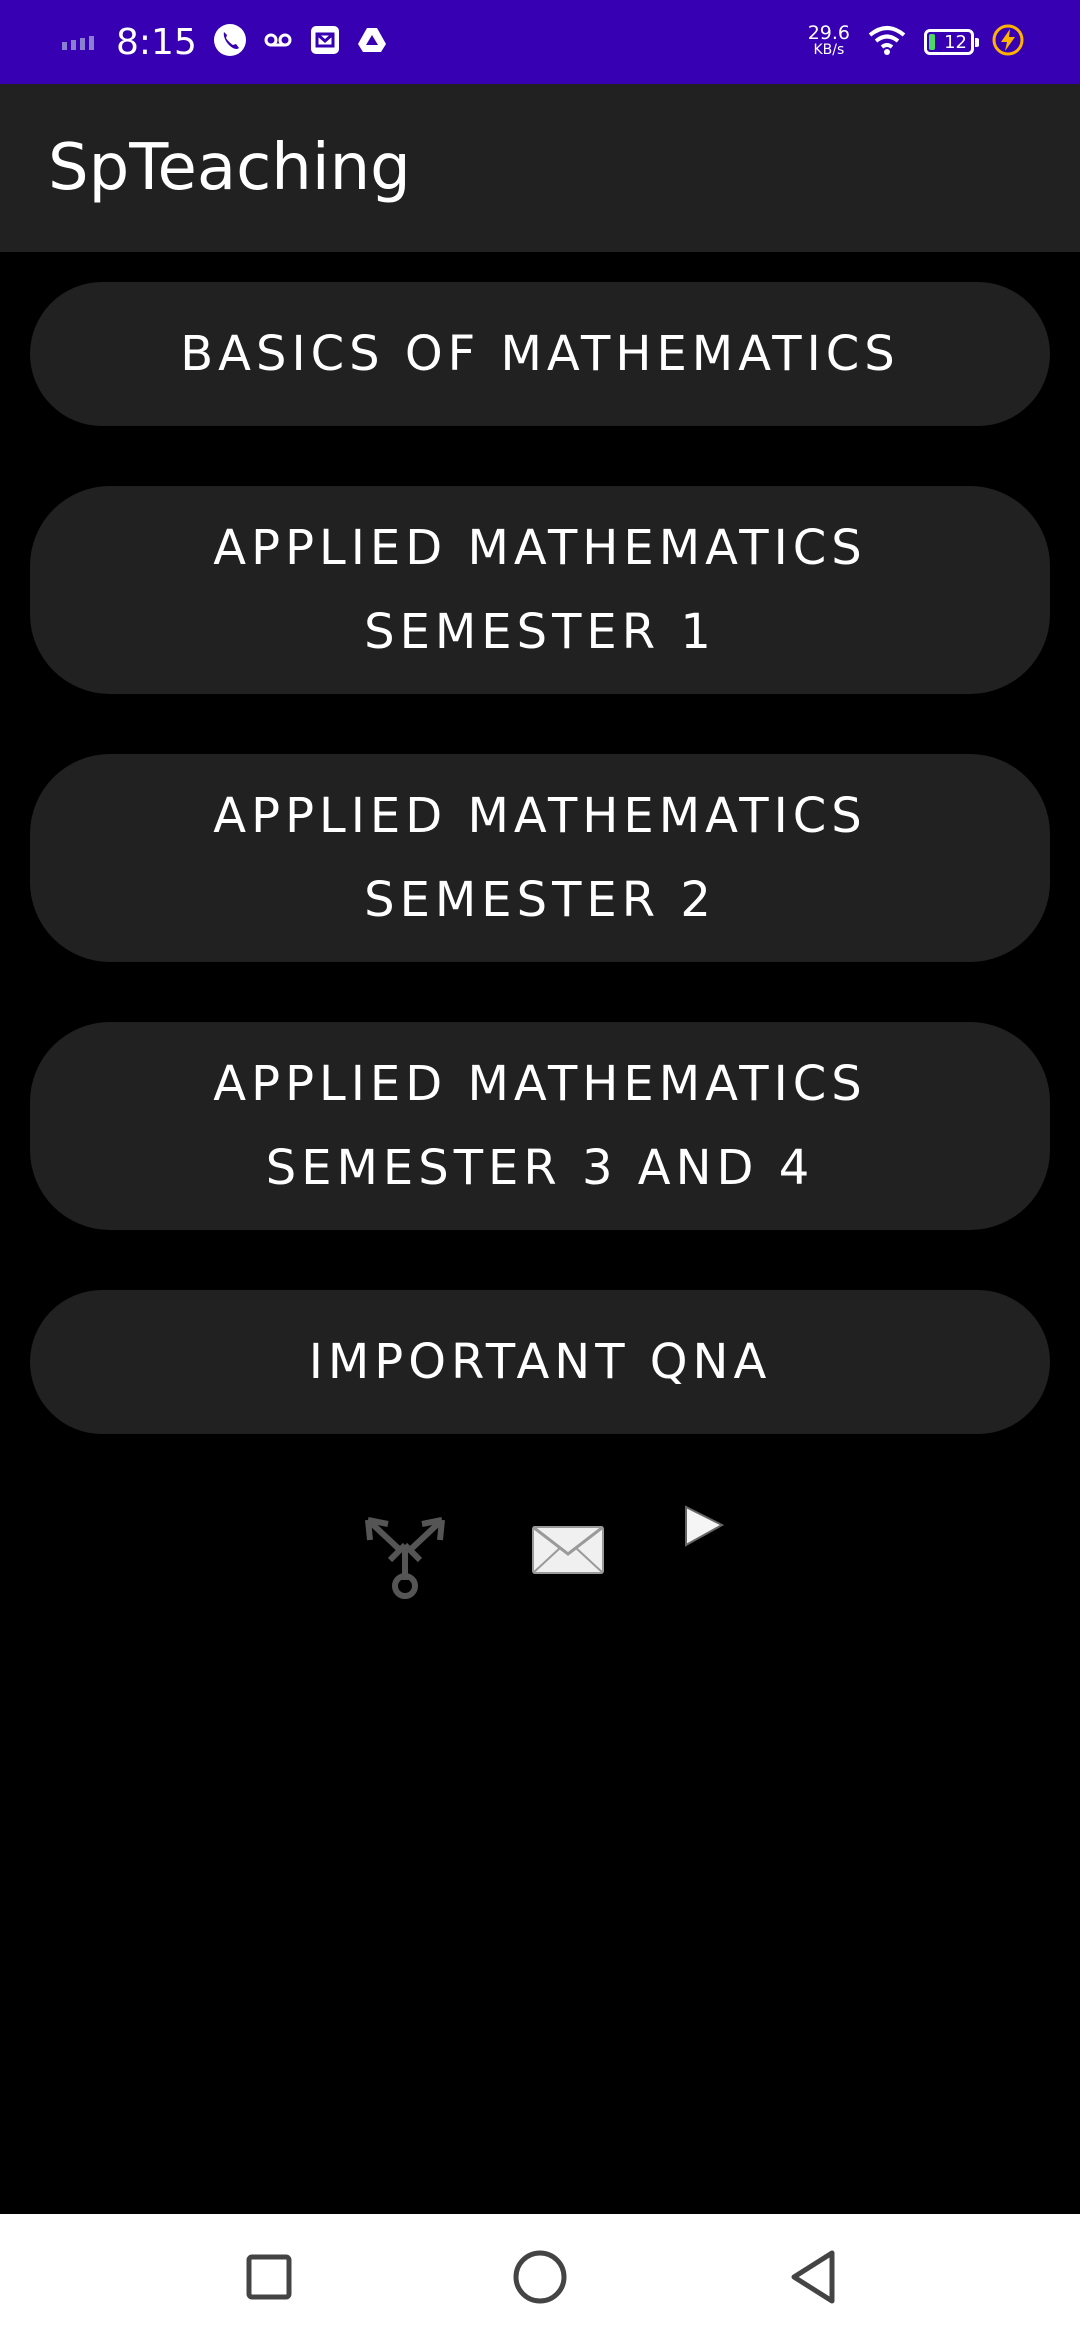  Describe the element at coordinates (540, 590) in the screenshot. I see `applied-math-semester-1-button: APPLIED MATHEMATICS SEMESTER 1` at that location.